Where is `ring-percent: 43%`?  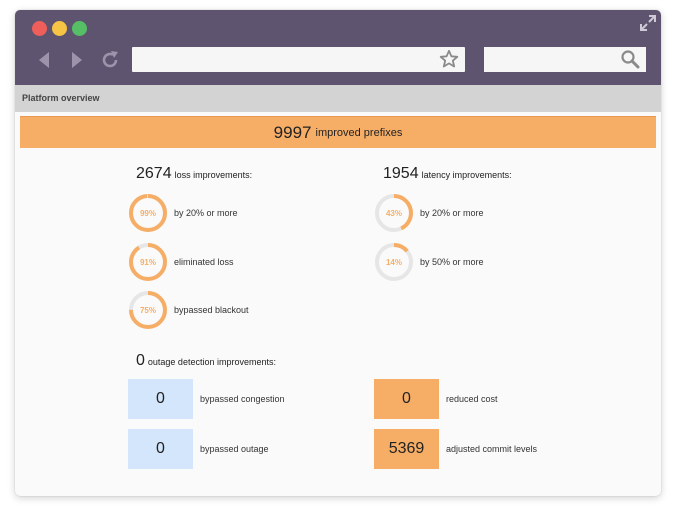 ring-percent: 43% is located at coordinates (393, 213).